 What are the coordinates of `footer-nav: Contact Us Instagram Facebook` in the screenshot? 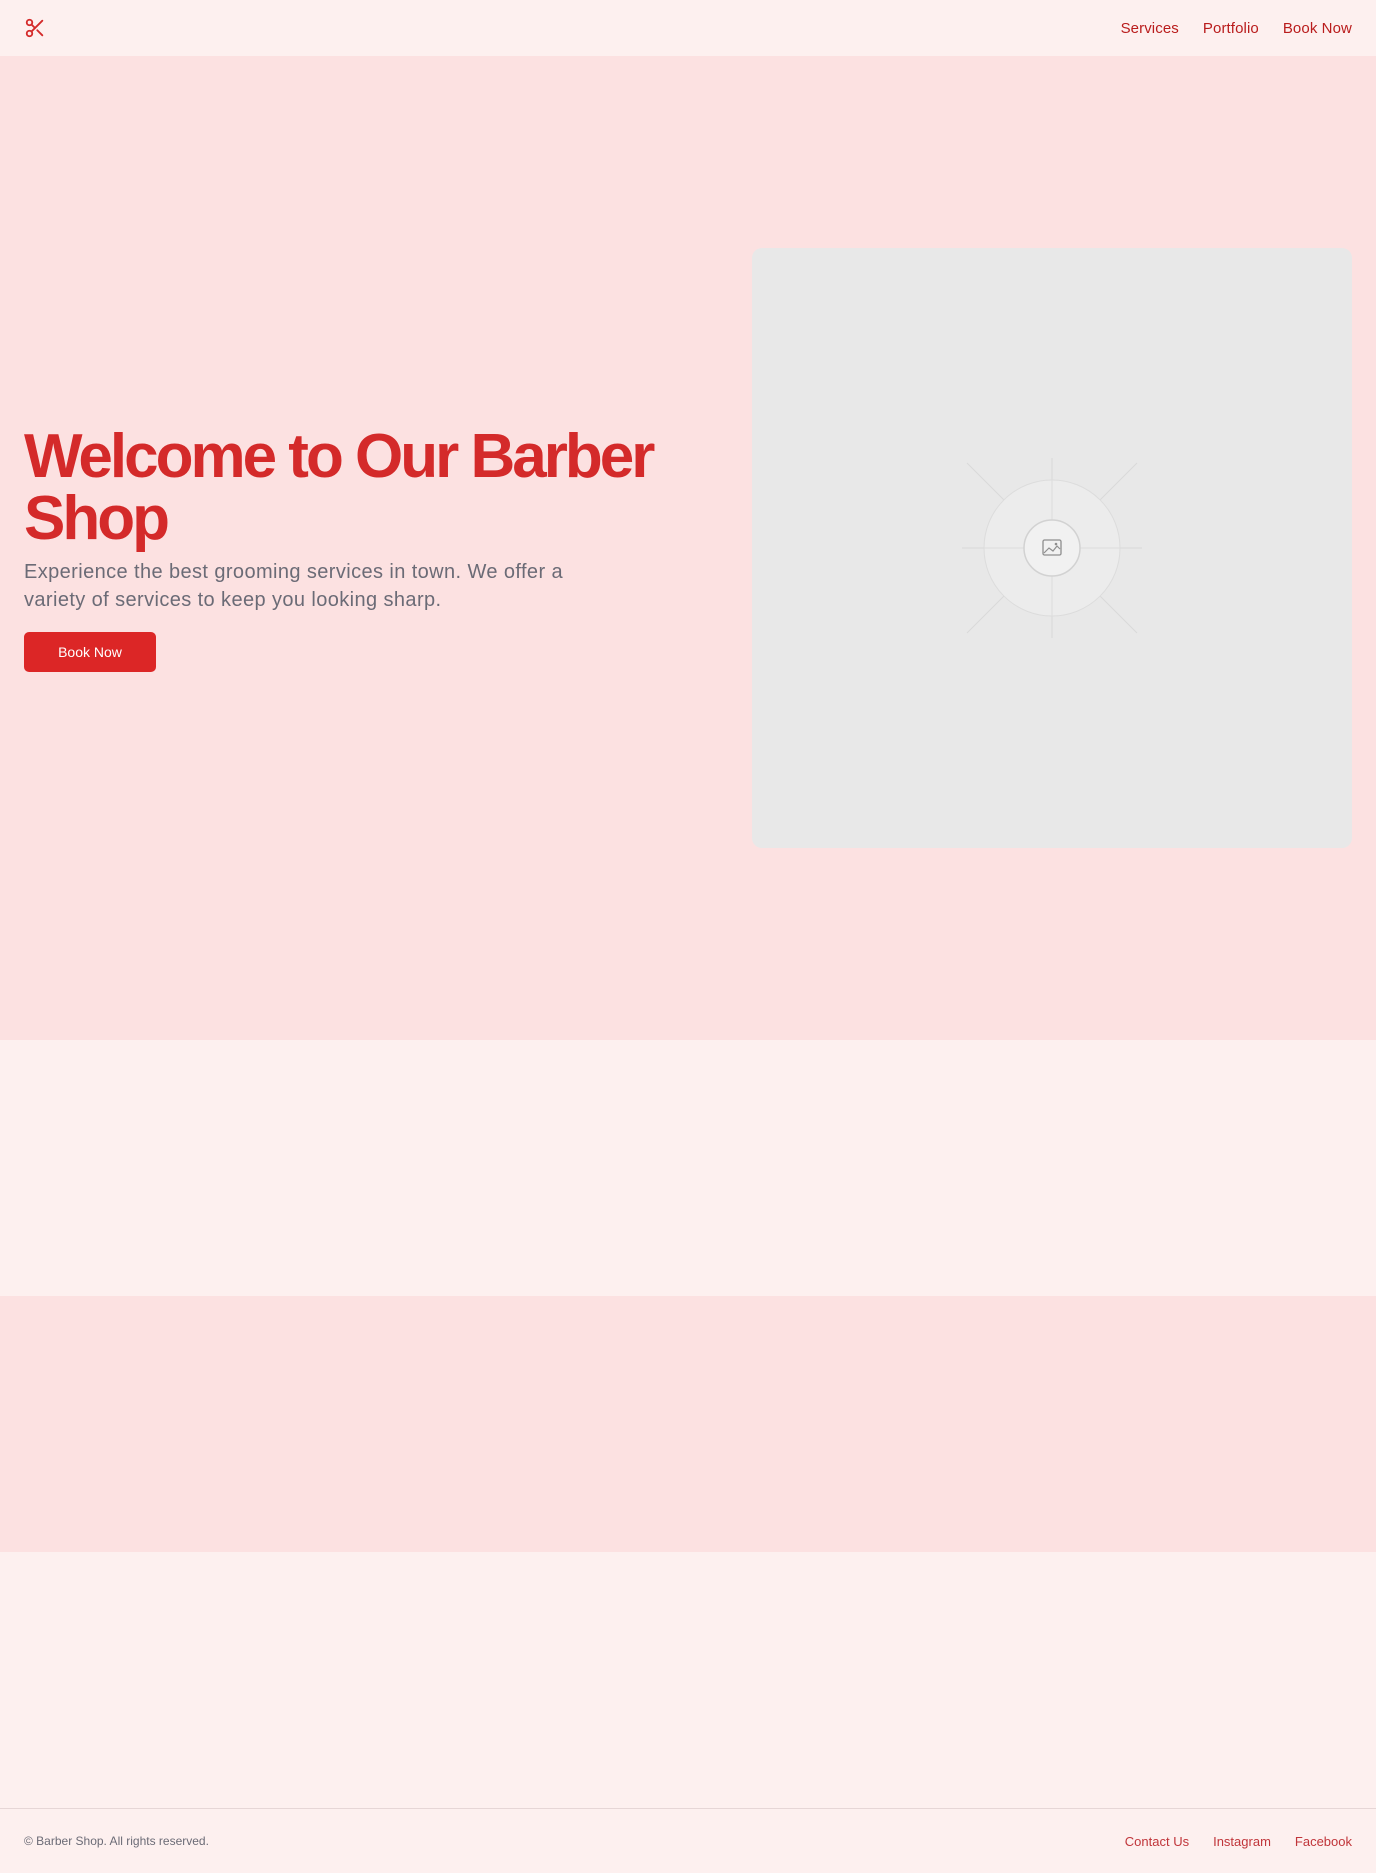 It's located at (1238, 1841).